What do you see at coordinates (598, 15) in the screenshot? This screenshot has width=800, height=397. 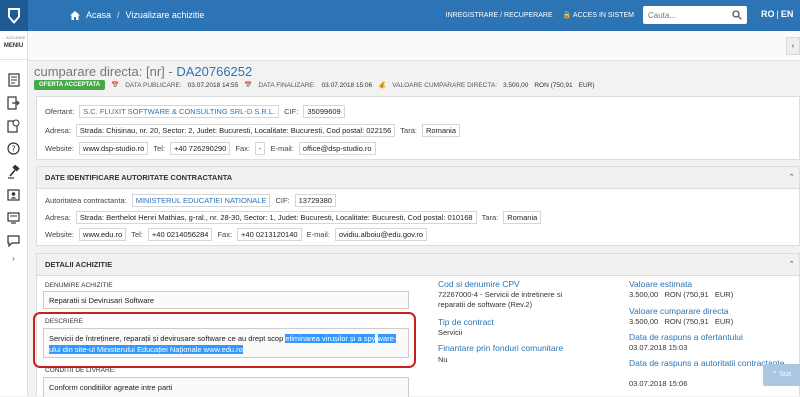 I see `login-link: 🔒 ACCES IN SISTEM` at bounding box center [598, 15].